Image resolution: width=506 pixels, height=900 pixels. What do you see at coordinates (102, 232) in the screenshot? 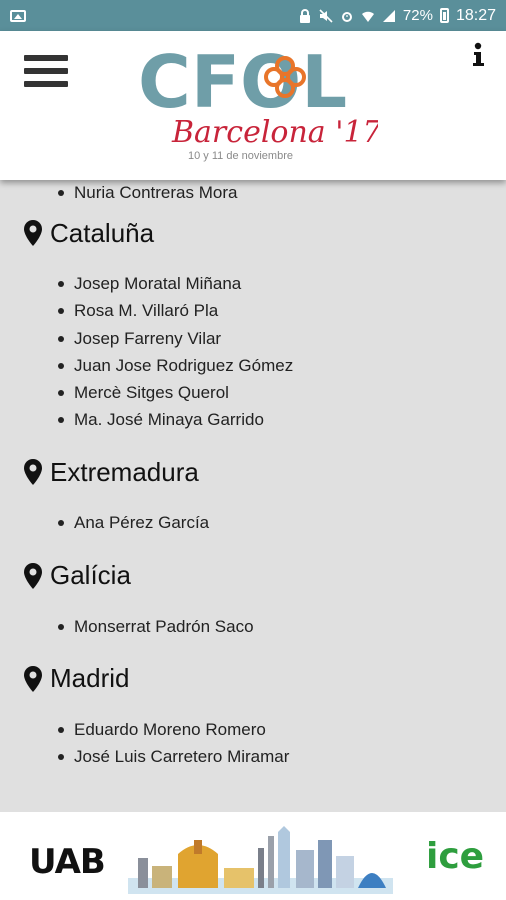
I see `region-name: Cataluña` at bounding box center [102, 232].